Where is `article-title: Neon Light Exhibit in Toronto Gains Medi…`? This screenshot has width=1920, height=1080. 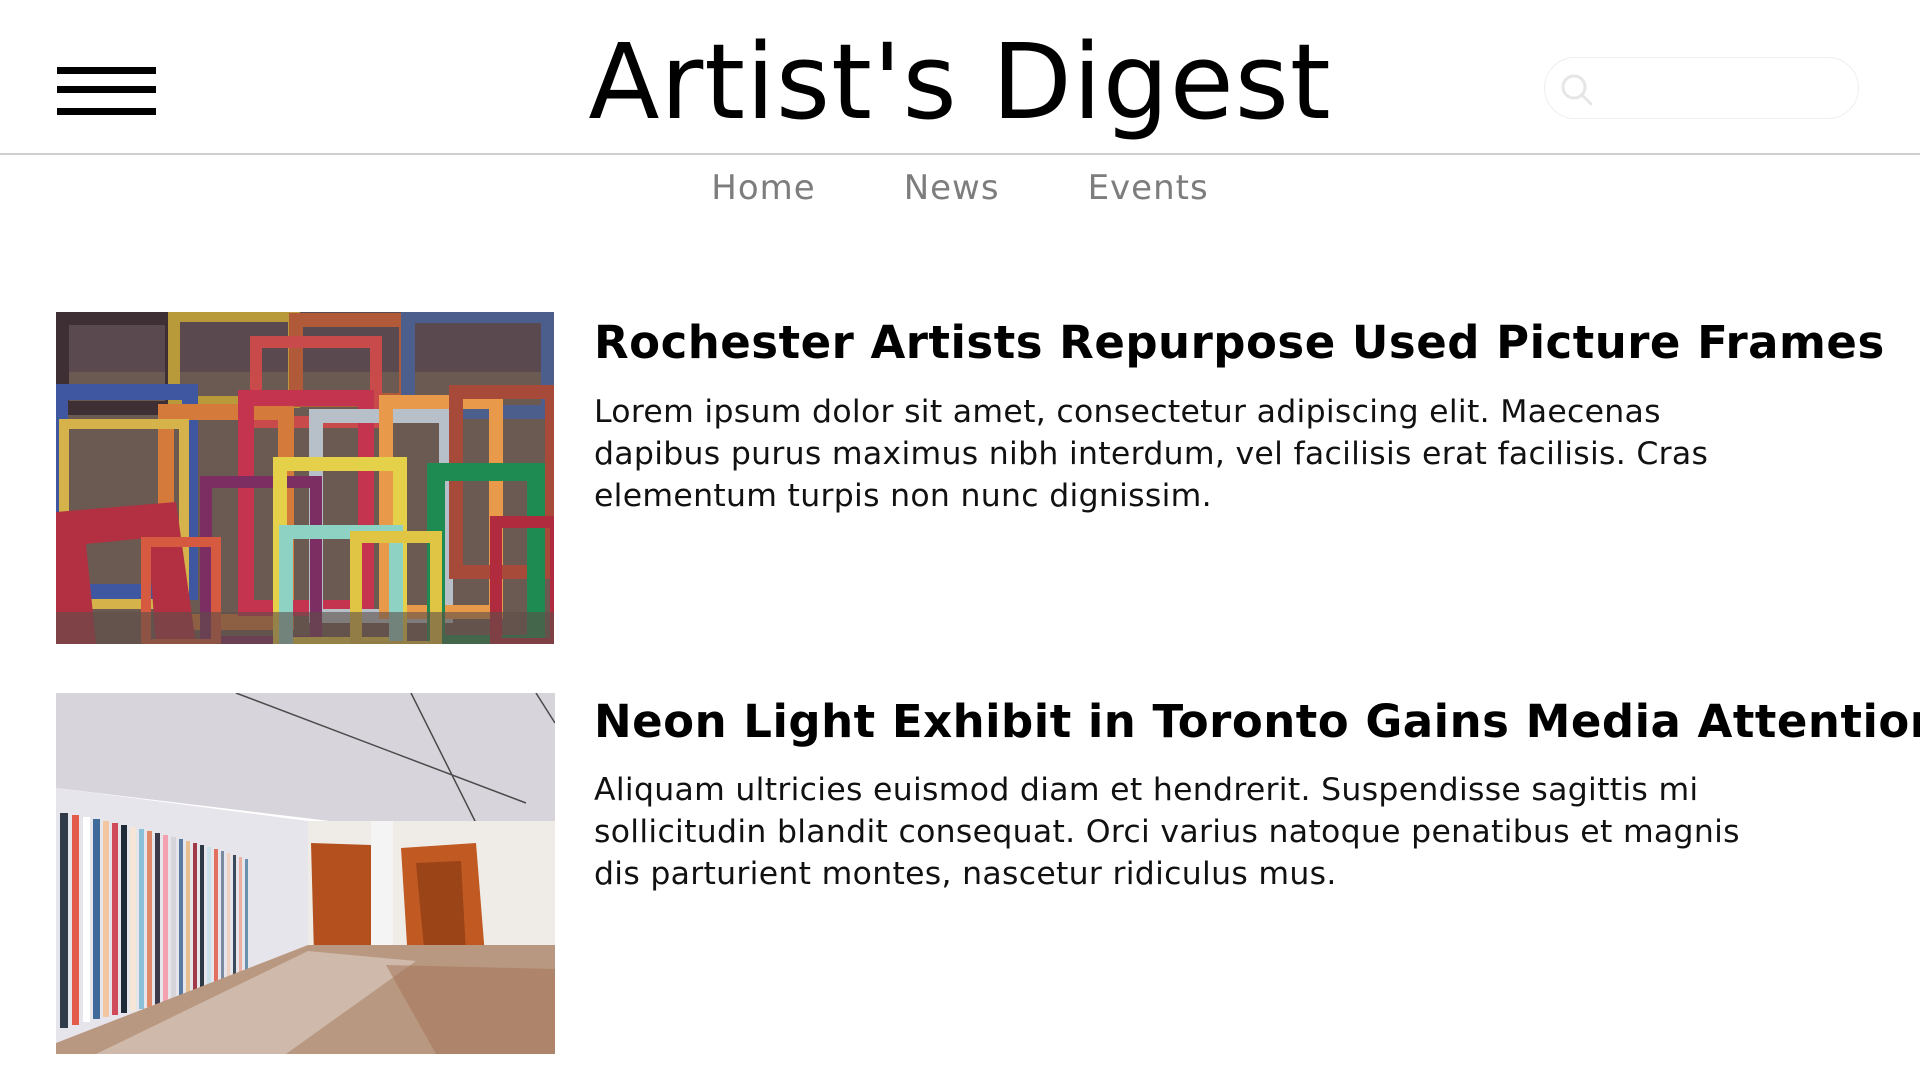
article-title: Neon Light Exhibit in Toronto Gains Medi… is located at coordinates (1257, 721).